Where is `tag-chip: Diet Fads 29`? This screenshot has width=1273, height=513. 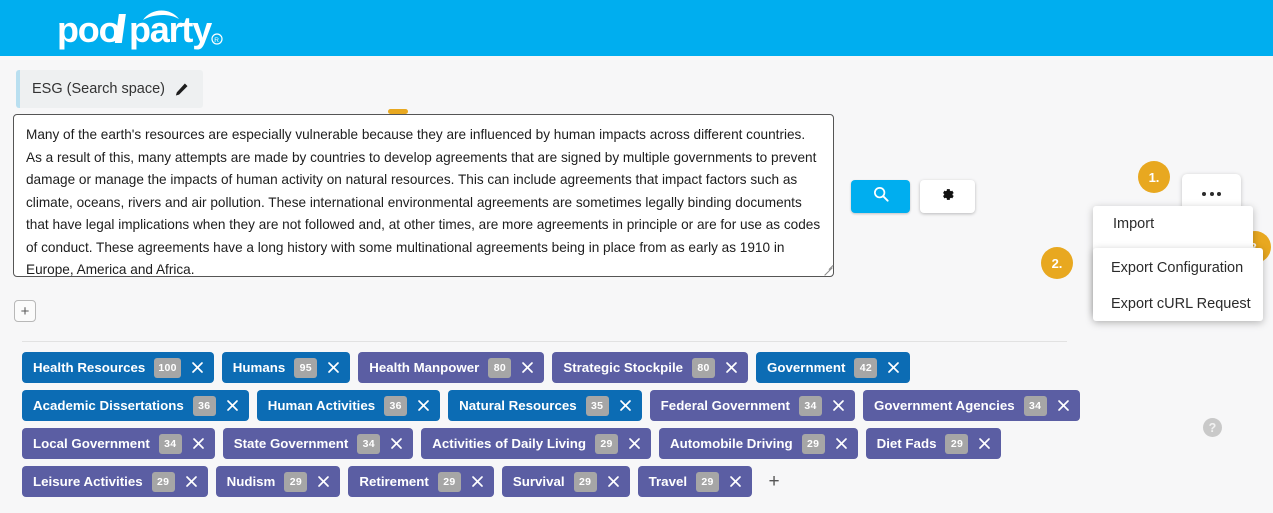
tag-chip: Diet Fads 29 is located at coordinates (933, 443).